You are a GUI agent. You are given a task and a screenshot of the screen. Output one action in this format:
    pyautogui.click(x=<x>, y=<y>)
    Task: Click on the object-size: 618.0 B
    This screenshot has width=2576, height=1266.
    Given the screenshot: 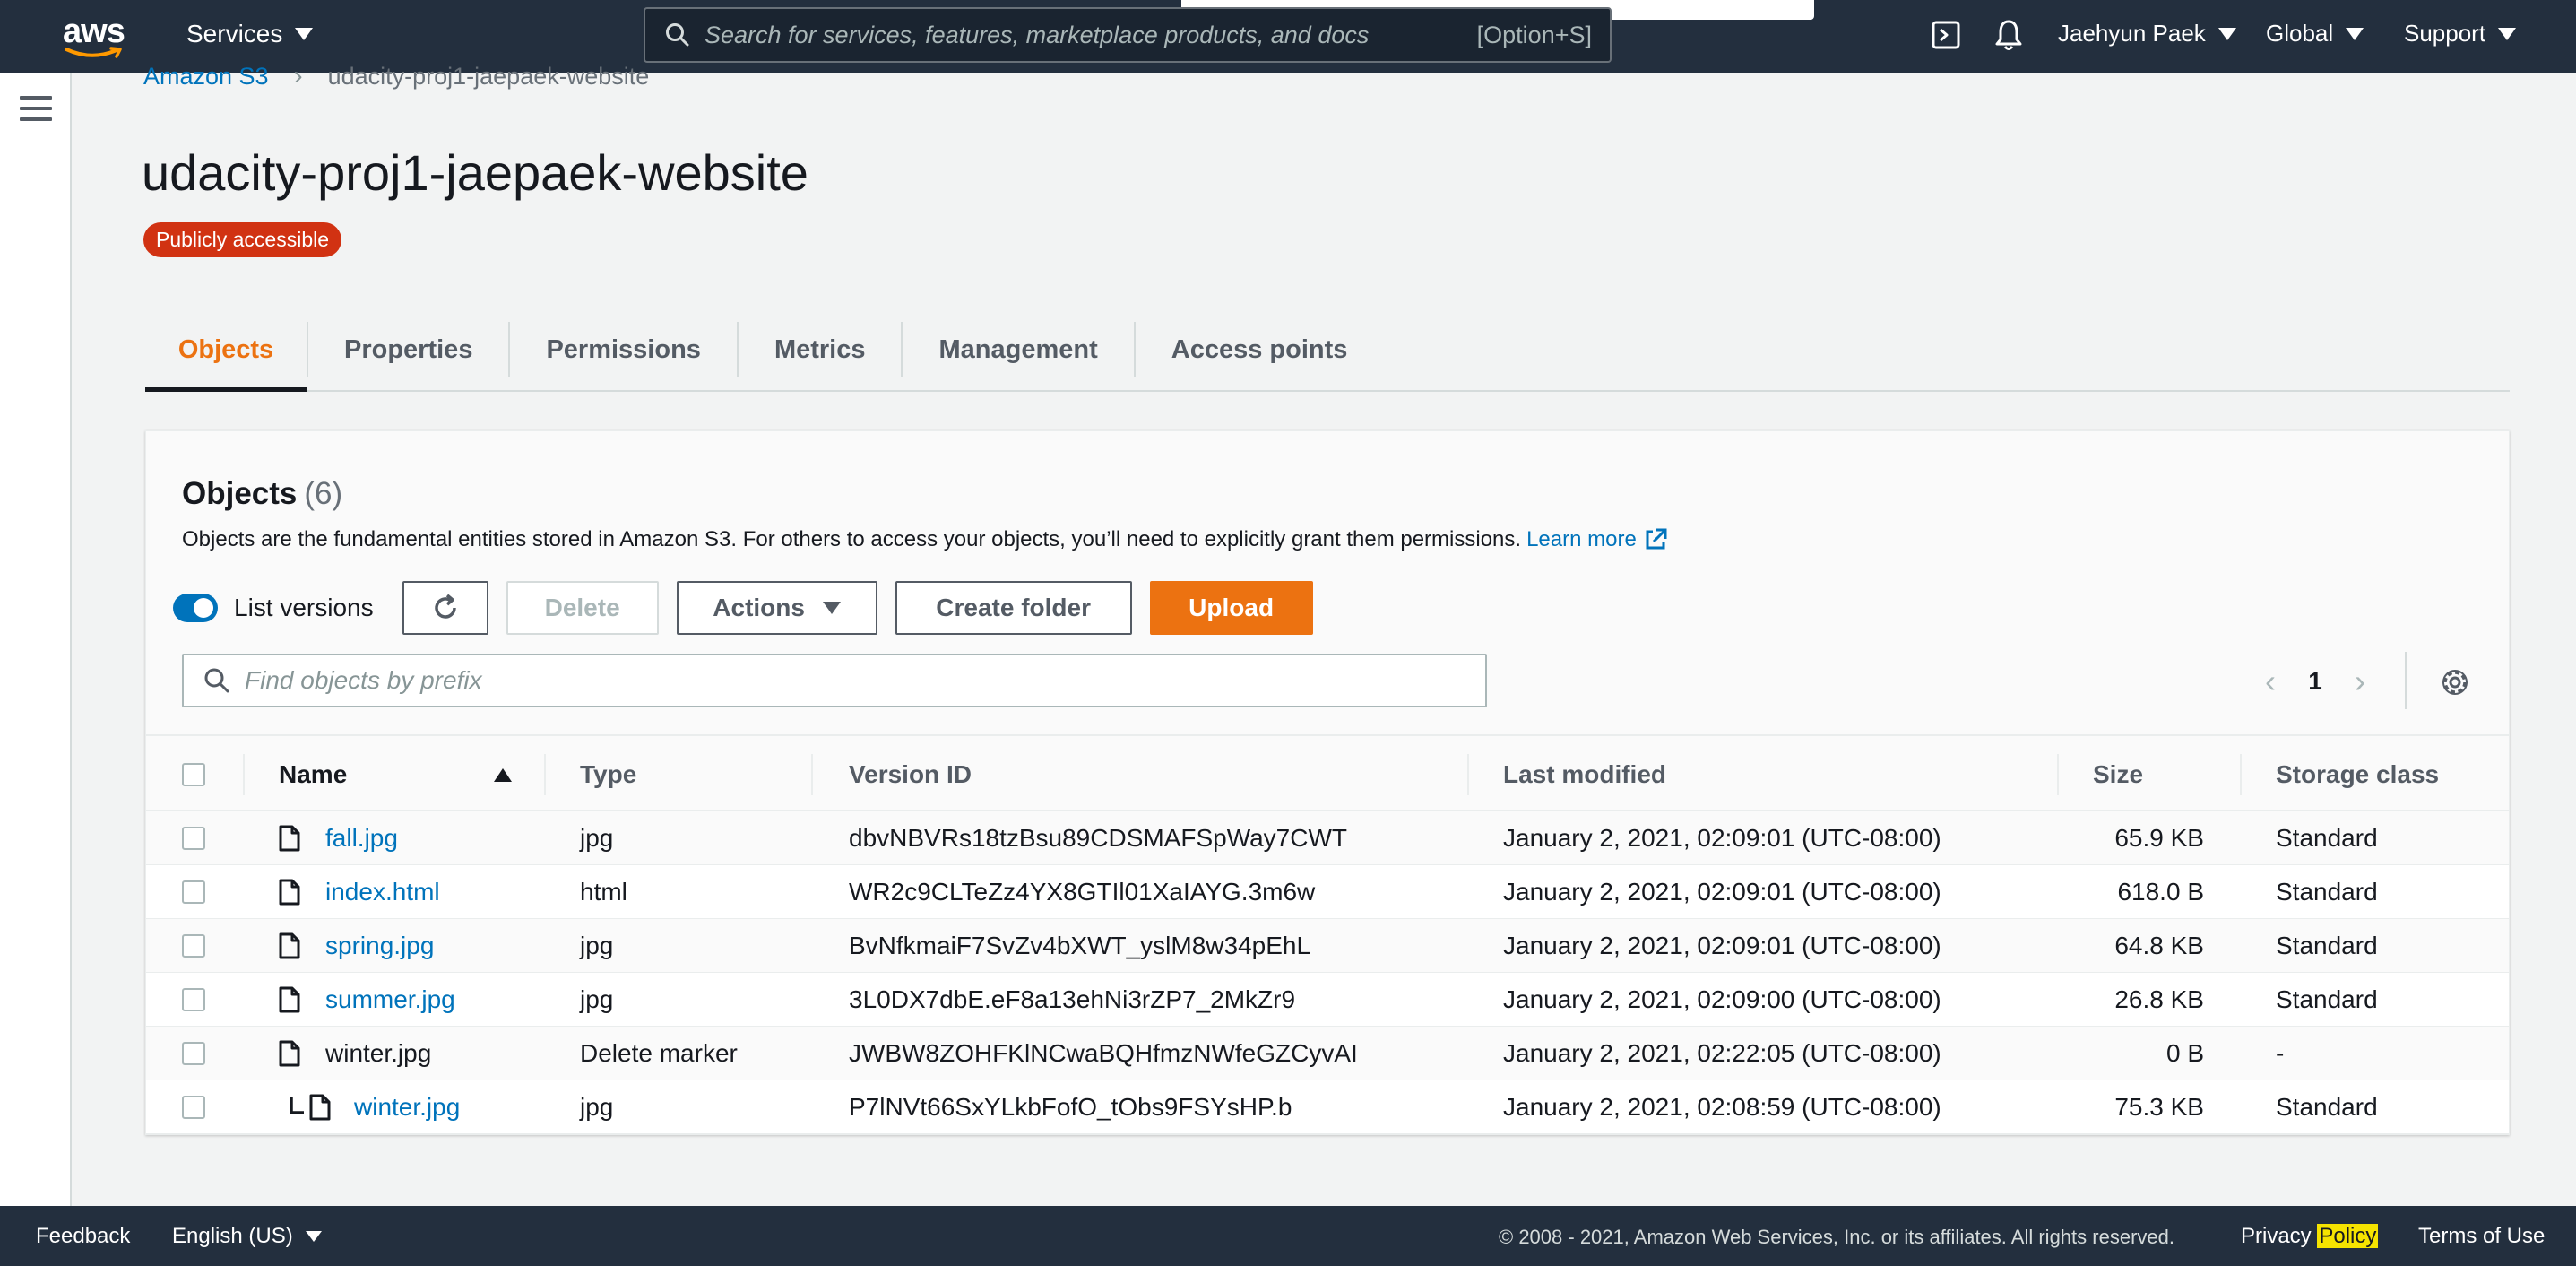 What is the action you would take?
    pyautogui.click(x=2160, y=892)
    